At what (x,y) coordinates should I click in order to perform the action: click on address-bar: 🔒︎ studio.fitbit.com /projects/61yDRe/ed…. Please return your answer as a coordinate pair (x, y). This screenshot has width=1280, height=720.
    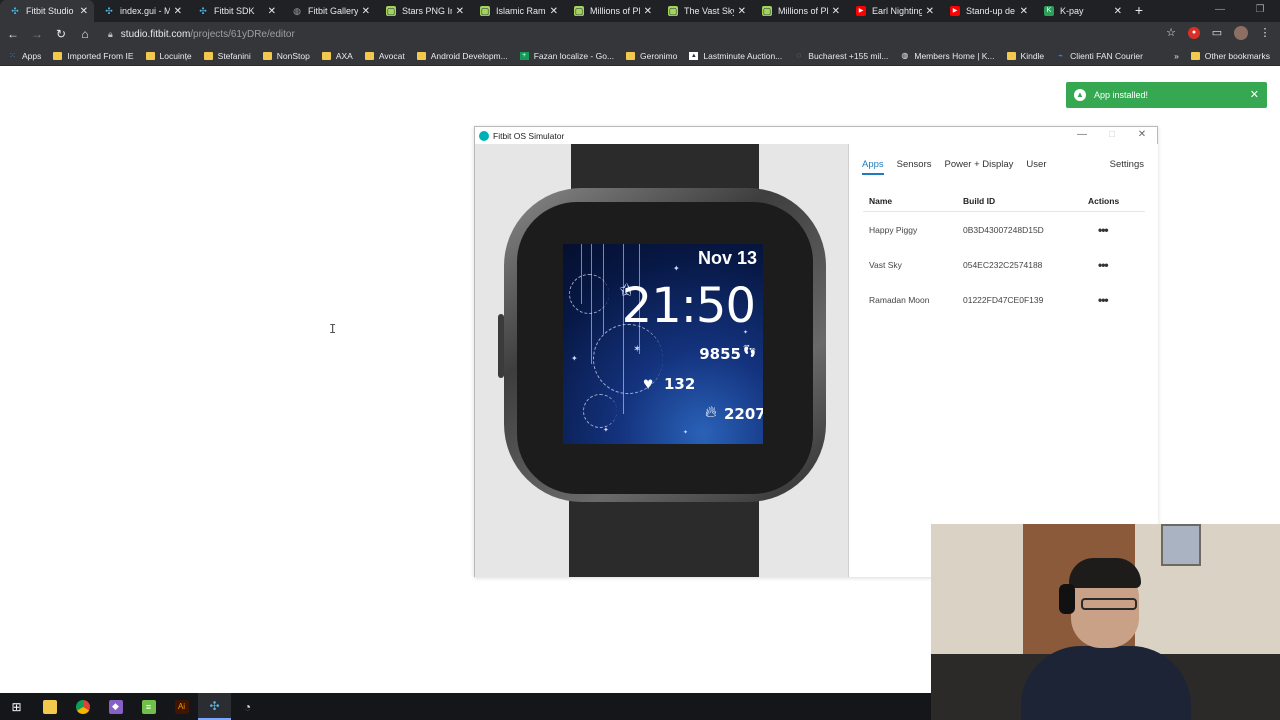
    Looking at the image, I should click on (638, 34).